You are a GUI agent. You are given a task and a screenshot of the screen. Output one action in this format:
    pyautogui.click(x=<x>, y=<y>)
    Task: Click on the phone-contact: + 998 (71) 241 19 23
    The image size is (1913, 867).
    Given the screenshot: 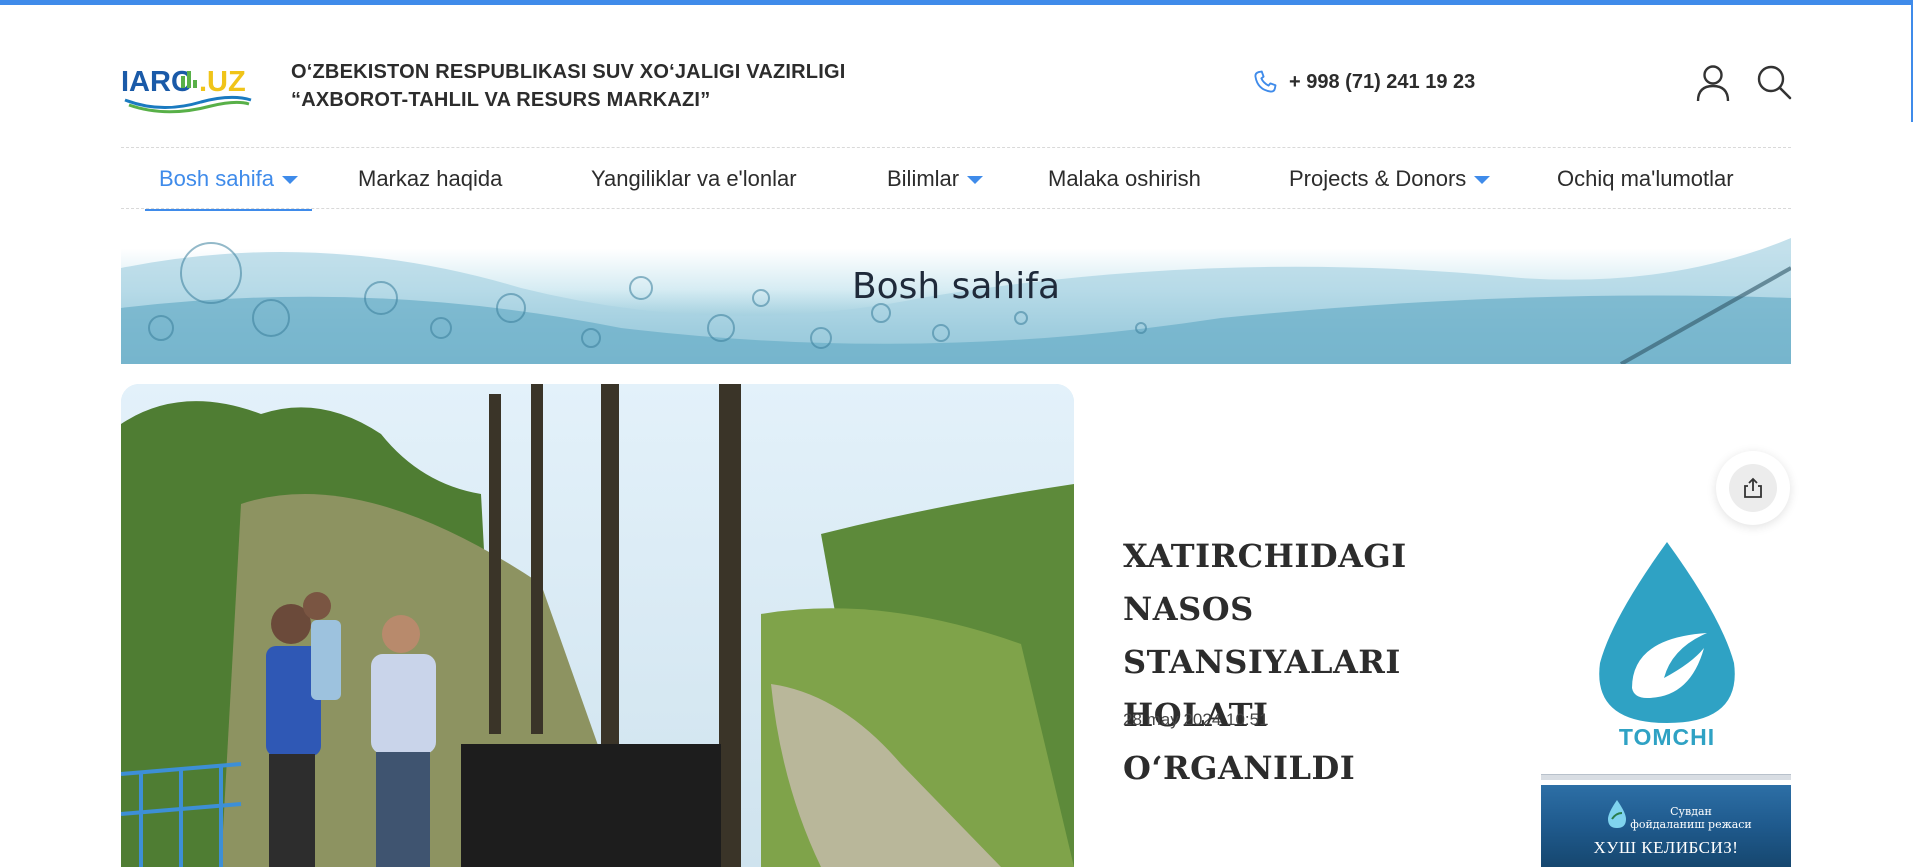 What is the action you would take?
    pyautogui.click(x=1363, y=82)
    